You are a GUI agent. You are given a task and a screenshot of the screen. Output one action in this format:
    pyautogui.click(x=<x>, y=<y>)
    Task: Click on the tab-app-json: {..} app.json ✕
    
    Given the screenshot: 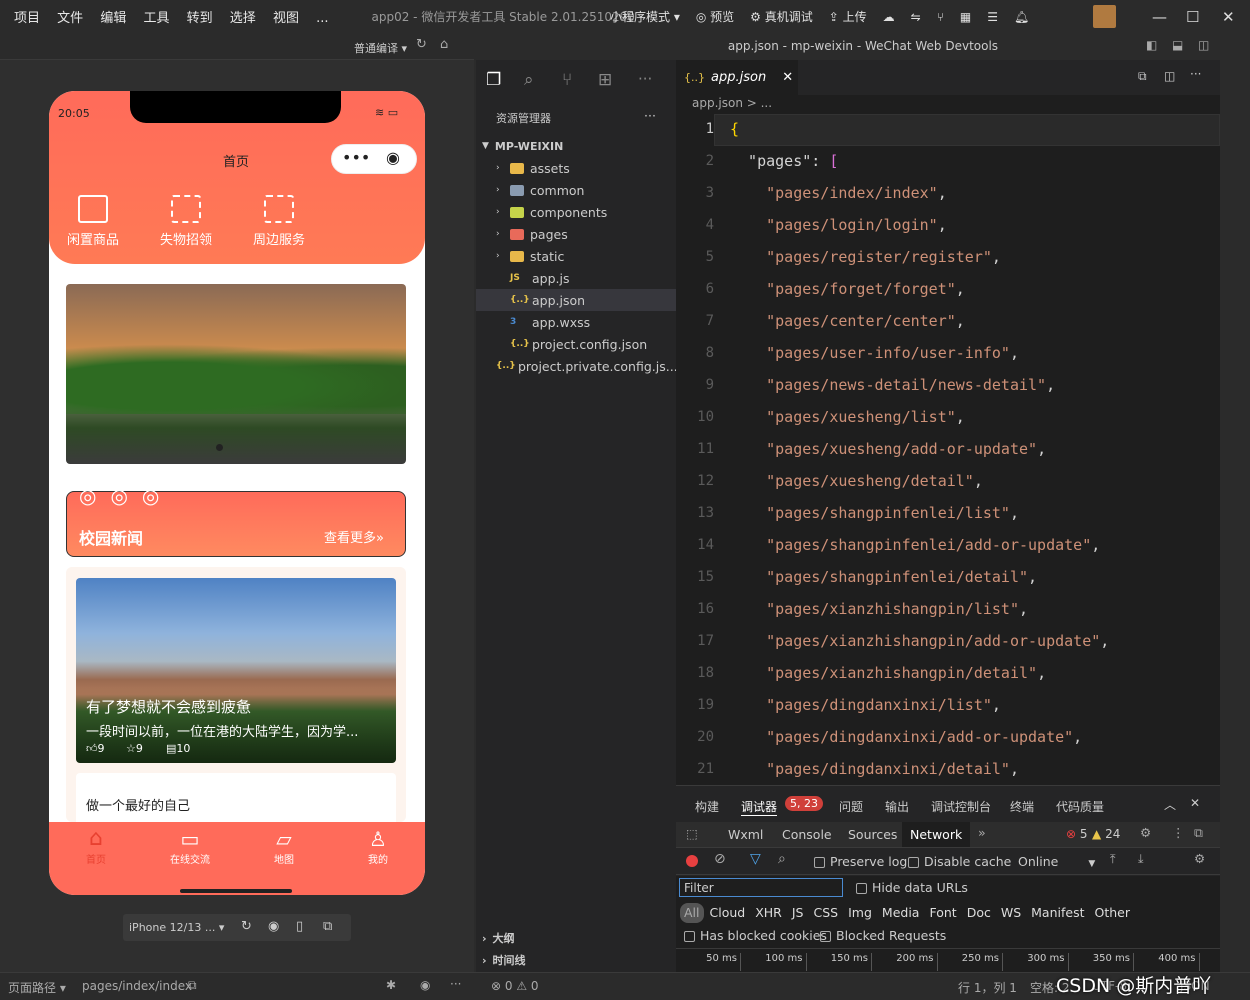 What is the action you would take?
    pyautogui.click(x=737, y=77)
    